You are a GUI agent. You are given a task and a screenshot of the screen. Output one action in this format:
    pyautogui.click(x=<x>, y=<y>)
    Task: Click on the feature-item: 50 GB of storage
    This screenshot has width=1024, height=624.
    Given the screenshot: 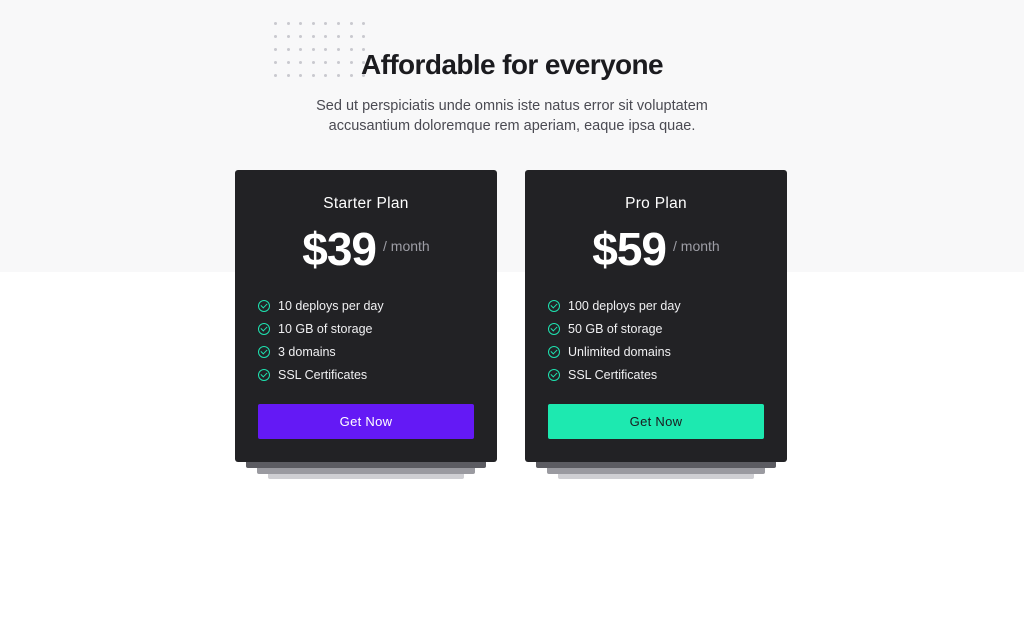 What is the action you would take?
    pyautogui.click(x=614, y=328)
    